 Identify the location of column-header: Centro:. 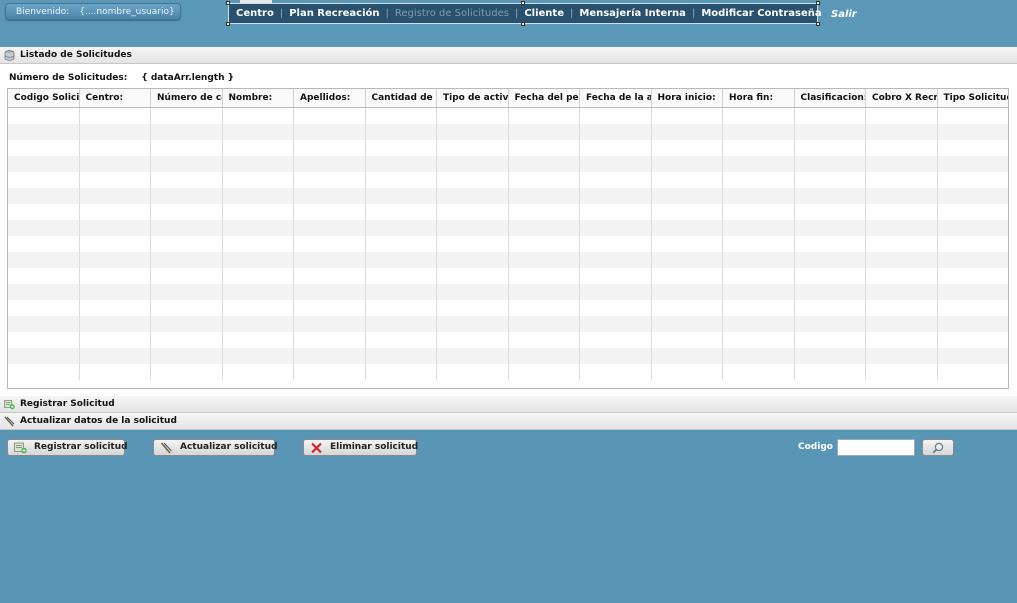
(115, 98).